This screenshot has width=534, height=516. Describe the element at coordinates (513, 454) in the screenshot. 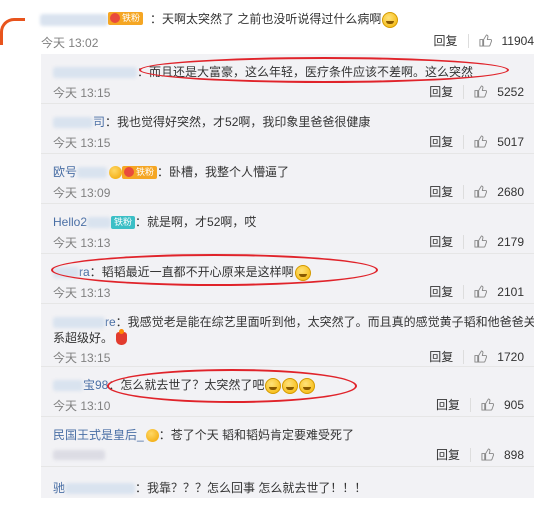

I see `like-count: 898` at that location.